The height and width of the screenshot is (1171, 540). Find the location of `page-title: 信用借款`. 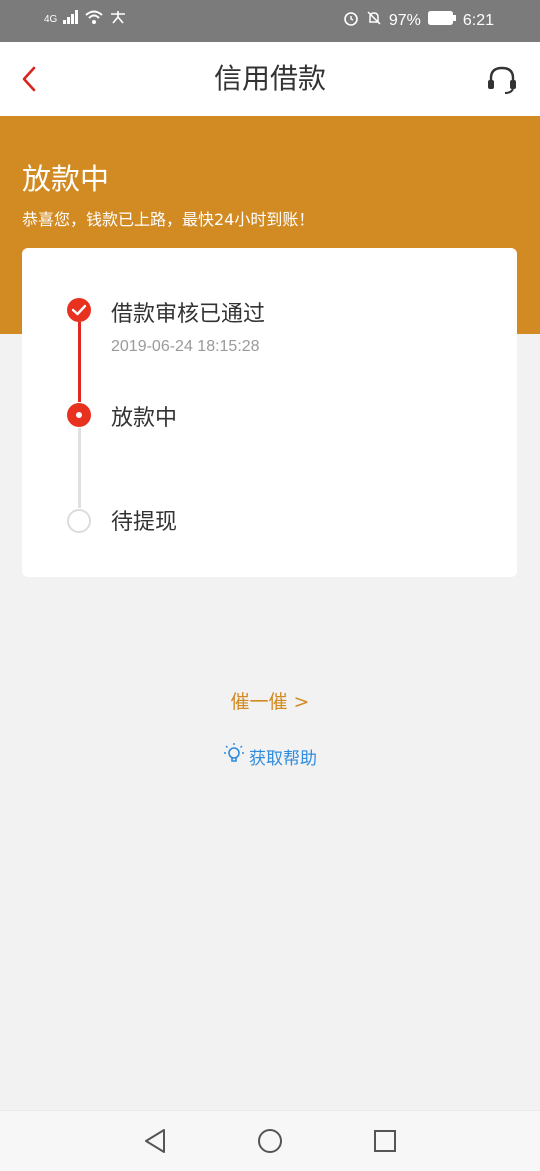

page-title: 信用借款 is located at coordinates (269, 78).